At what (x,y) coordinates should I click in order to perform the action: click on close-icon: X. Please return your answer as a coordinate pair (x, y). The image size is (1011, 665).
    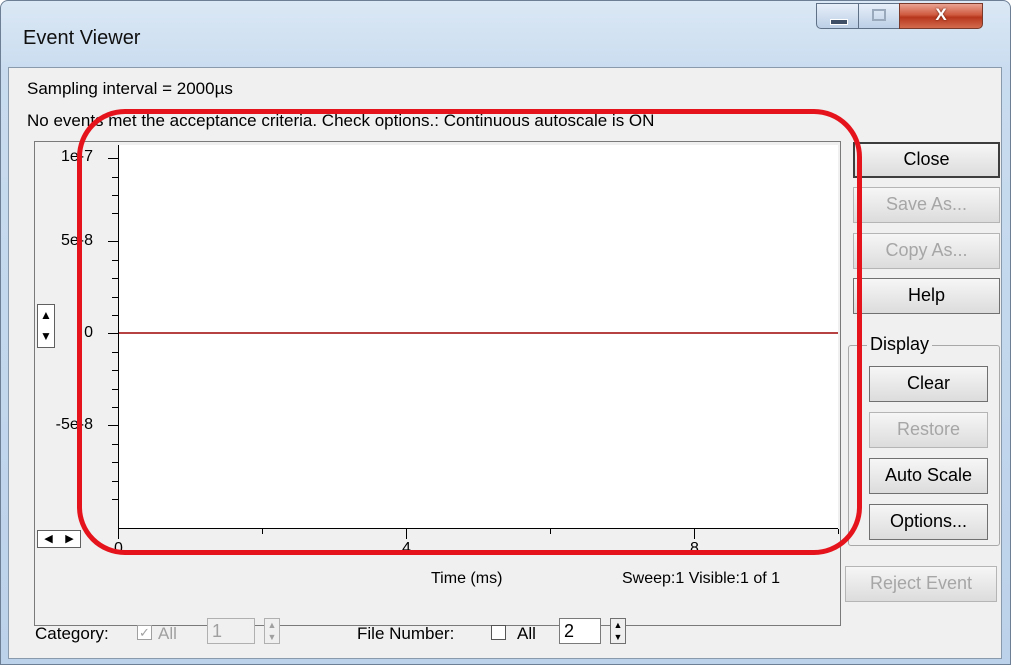
    Looking at the image, I should click on (941, 14).